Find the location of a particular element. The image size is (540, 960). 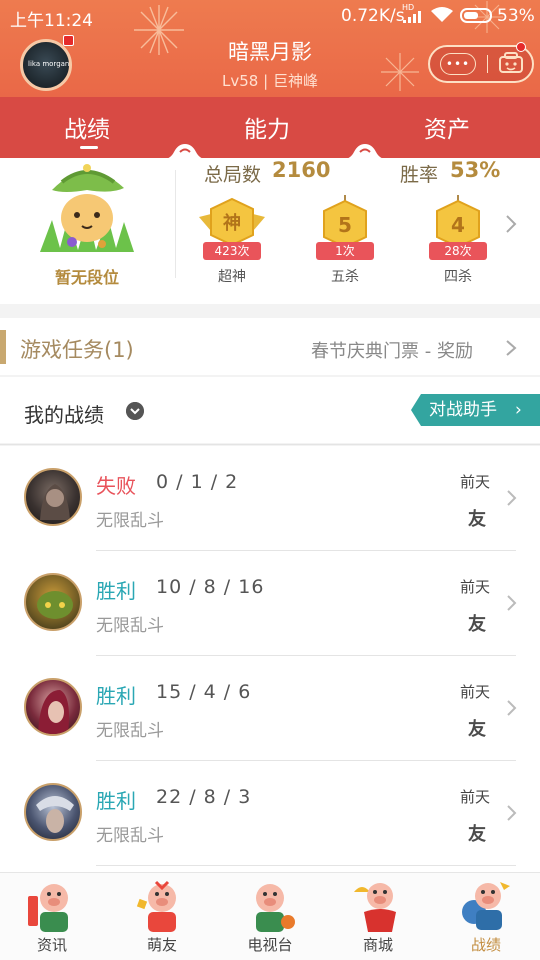

total-games-label: 总局数 is located at coordinates (233, 175).